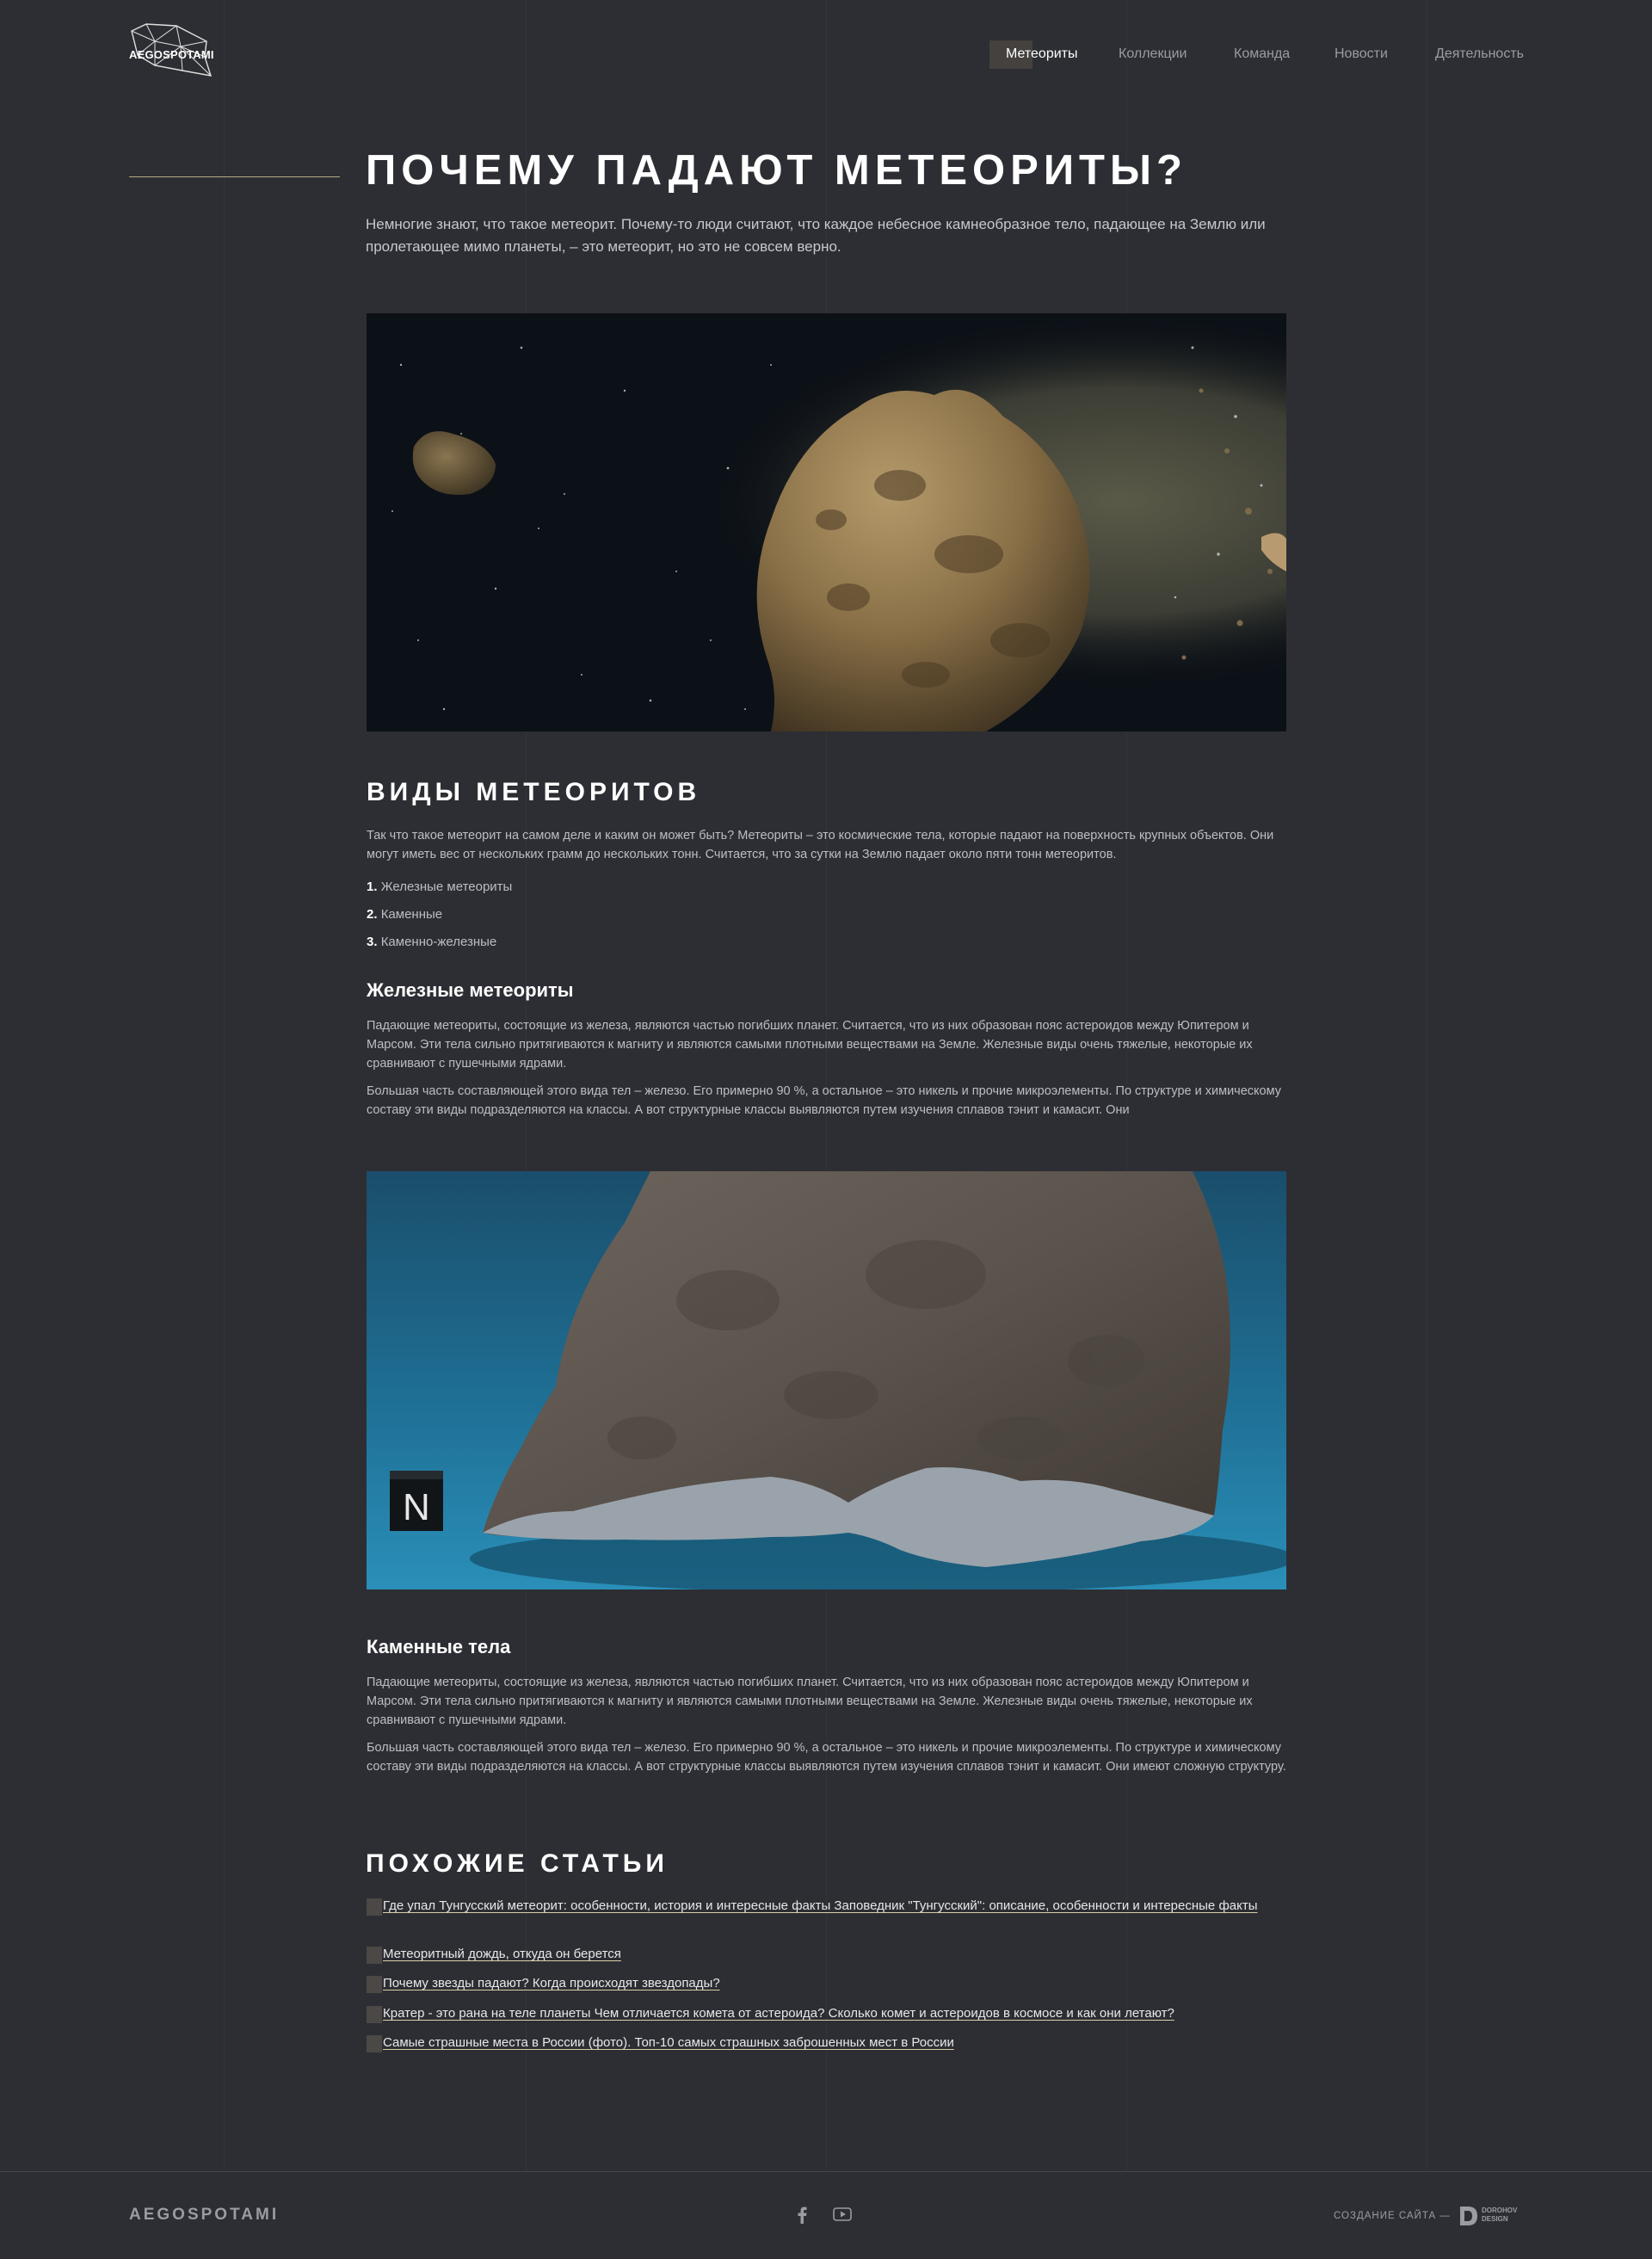 The height and width of the screenshot is (2259, 1652). I want to click on nav-item-meteorites: Метеориты, so click(1041, 55).